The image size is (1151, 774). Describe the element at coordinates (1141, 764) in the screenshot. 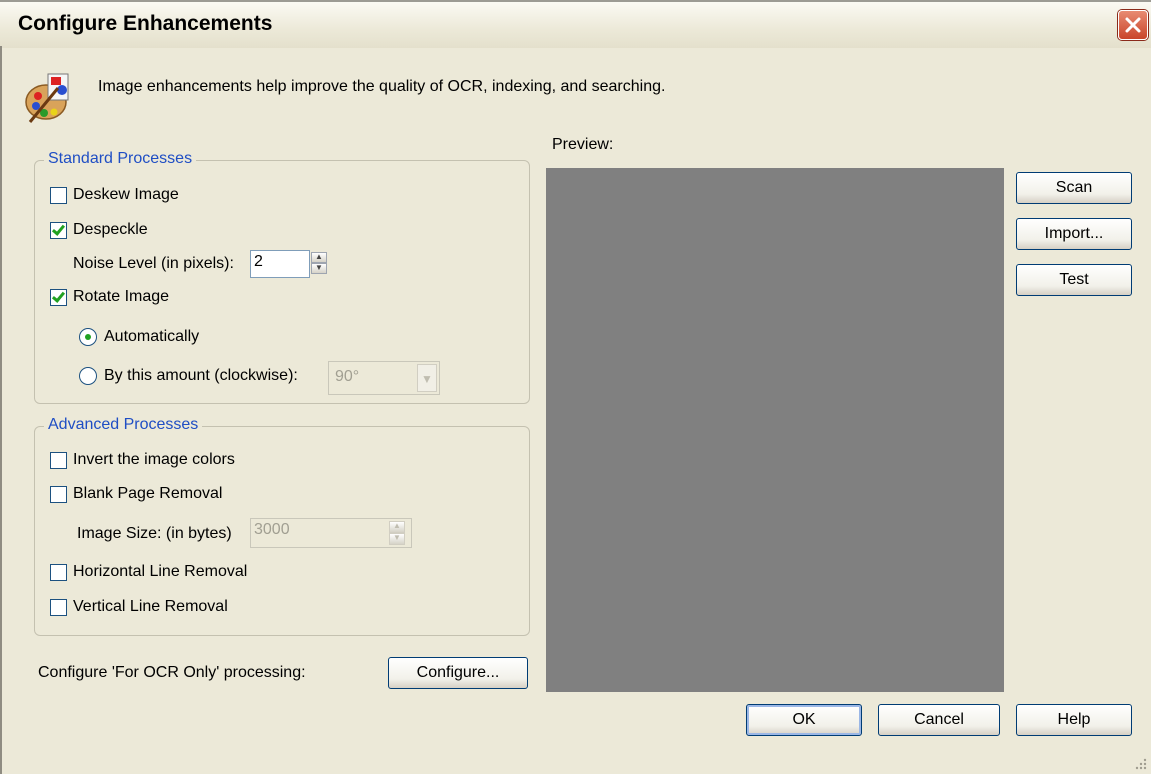

I see `resize-grip-icon` at that location.